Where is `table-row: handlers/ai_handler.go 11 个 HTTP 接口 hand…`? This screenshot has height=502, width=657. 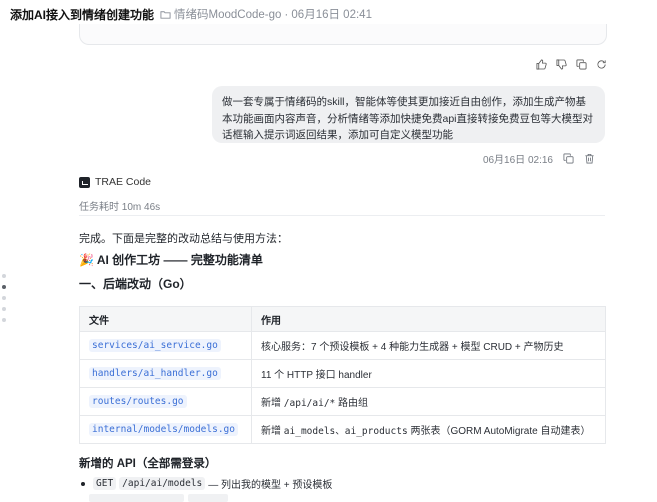
table-row: handlers/ai_handler.go 11 个 HTTP 接口 hand… is located at coordinates (342, 373).